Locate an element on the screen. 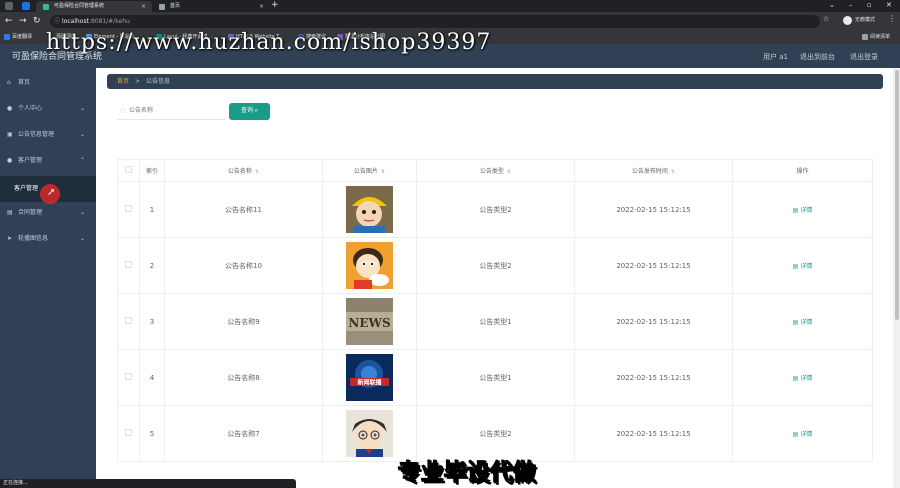  column-header-type: 公告类型 ⇅ is located at coordinates (495, 170).